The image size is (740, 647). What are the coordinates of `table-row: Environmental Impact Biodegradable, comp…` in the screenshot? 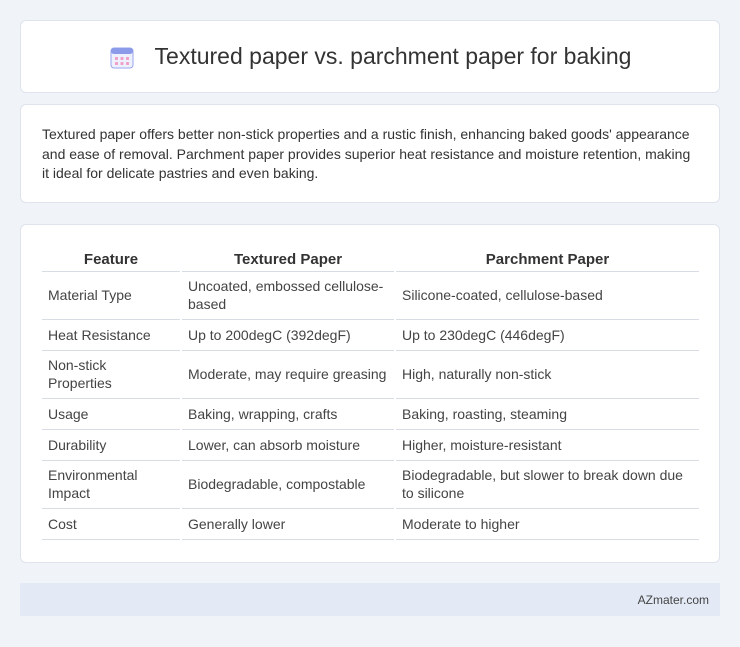 It's located at (370, 484).